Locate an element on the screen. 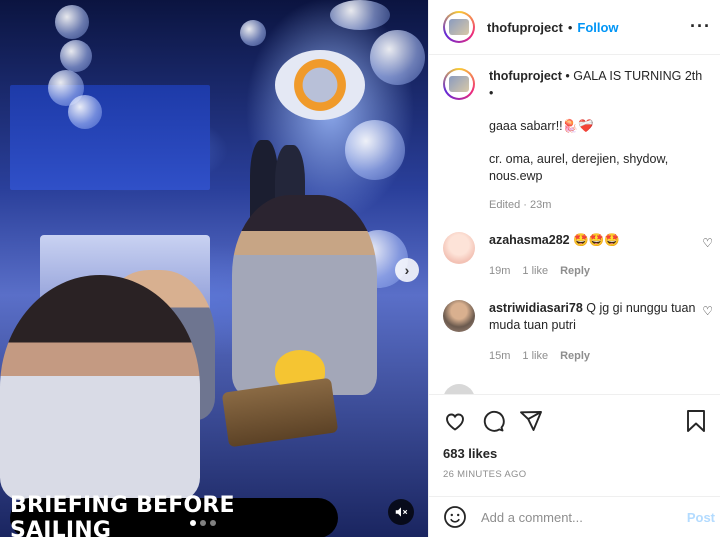 The height and width of the screenshot is (537, 720). speaker-muted-icon is located at coordinates (401, 512).